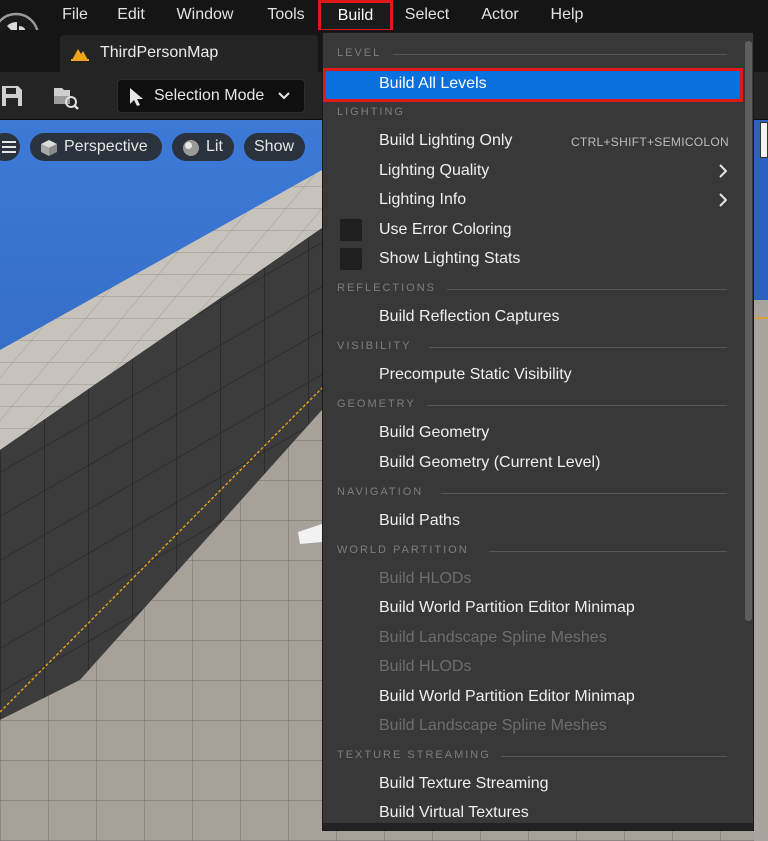 The height and width of the screenshot is (841, 768). I want to click on section-geometry: GEOMETRY, so click(376, 404).